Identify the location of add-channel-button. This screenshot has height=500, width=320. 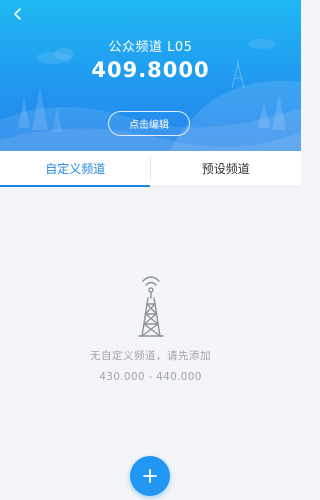
(150, 476).